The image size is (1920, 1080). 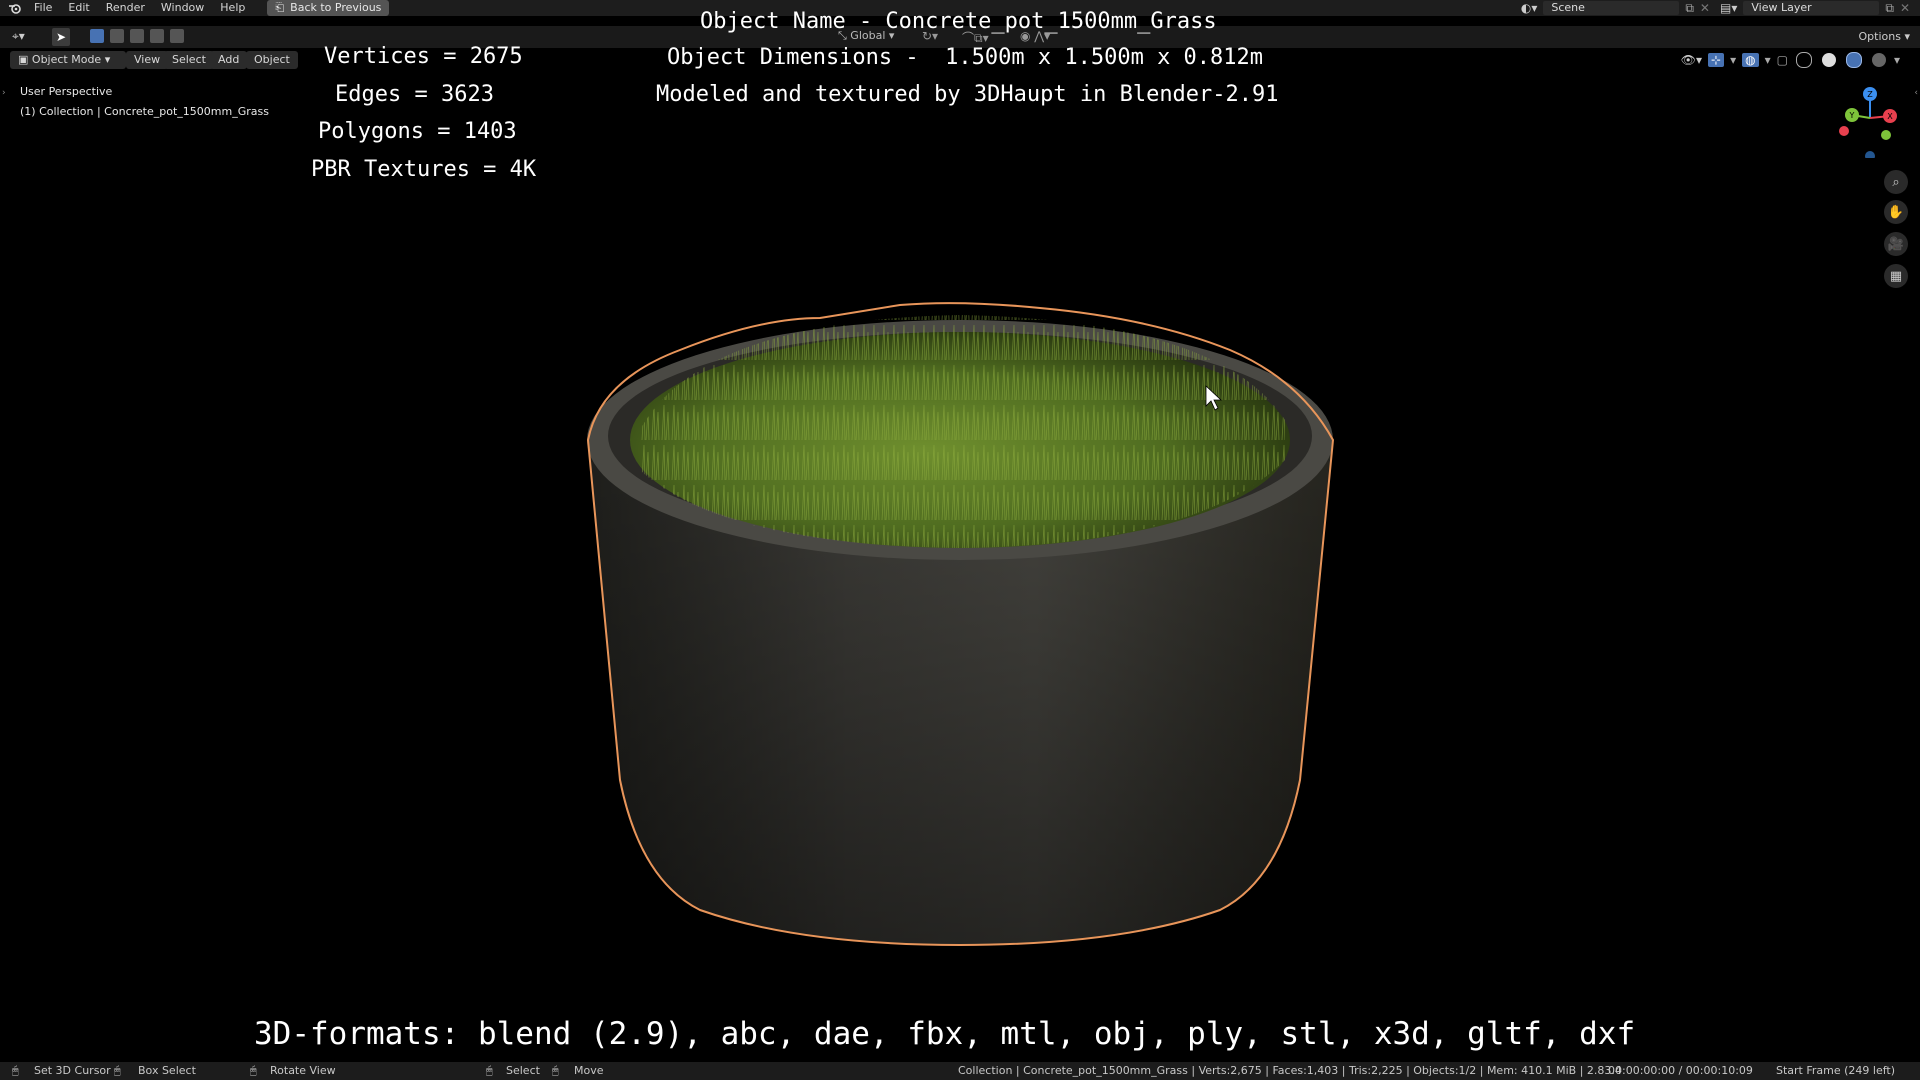 What do you see at coordinates (147, 60) in the screenshot?
I see `view-menu-button: View` at bounding box center [147, 60].